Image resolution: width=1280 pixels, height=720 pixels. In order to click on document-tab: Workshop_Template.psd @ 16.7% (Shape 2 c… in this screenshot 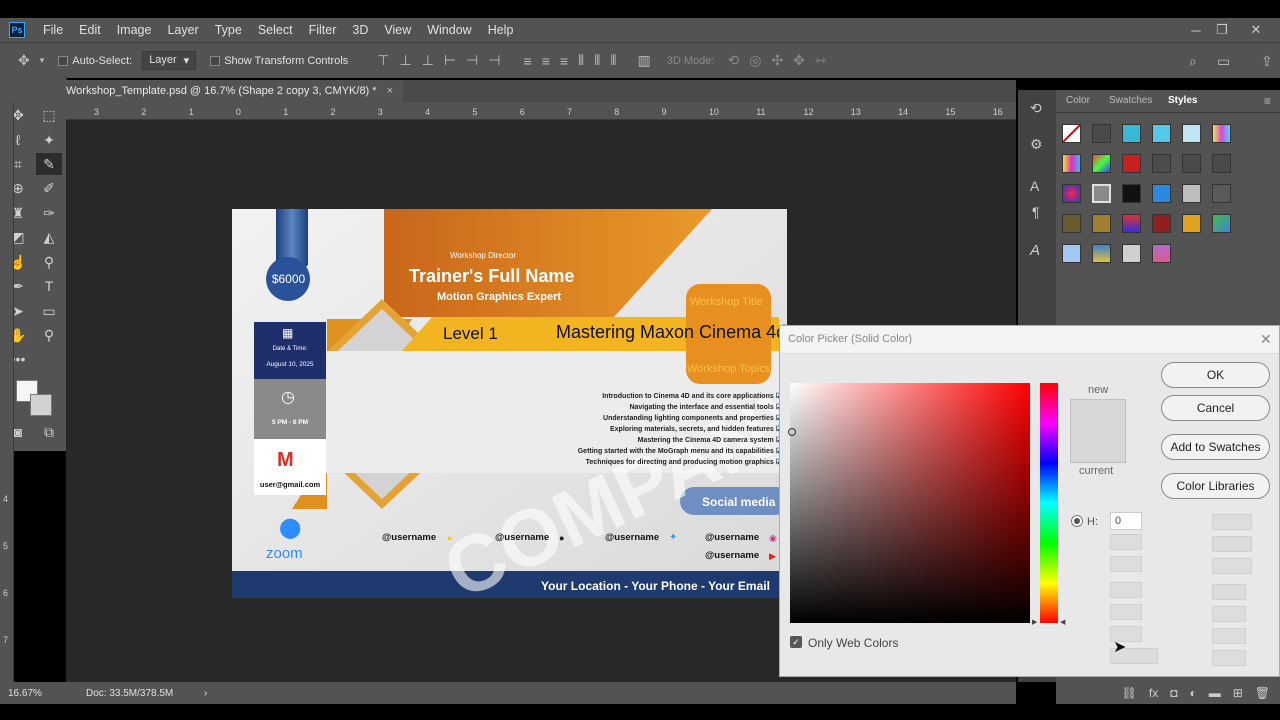, I will do `click(234, 91)`.